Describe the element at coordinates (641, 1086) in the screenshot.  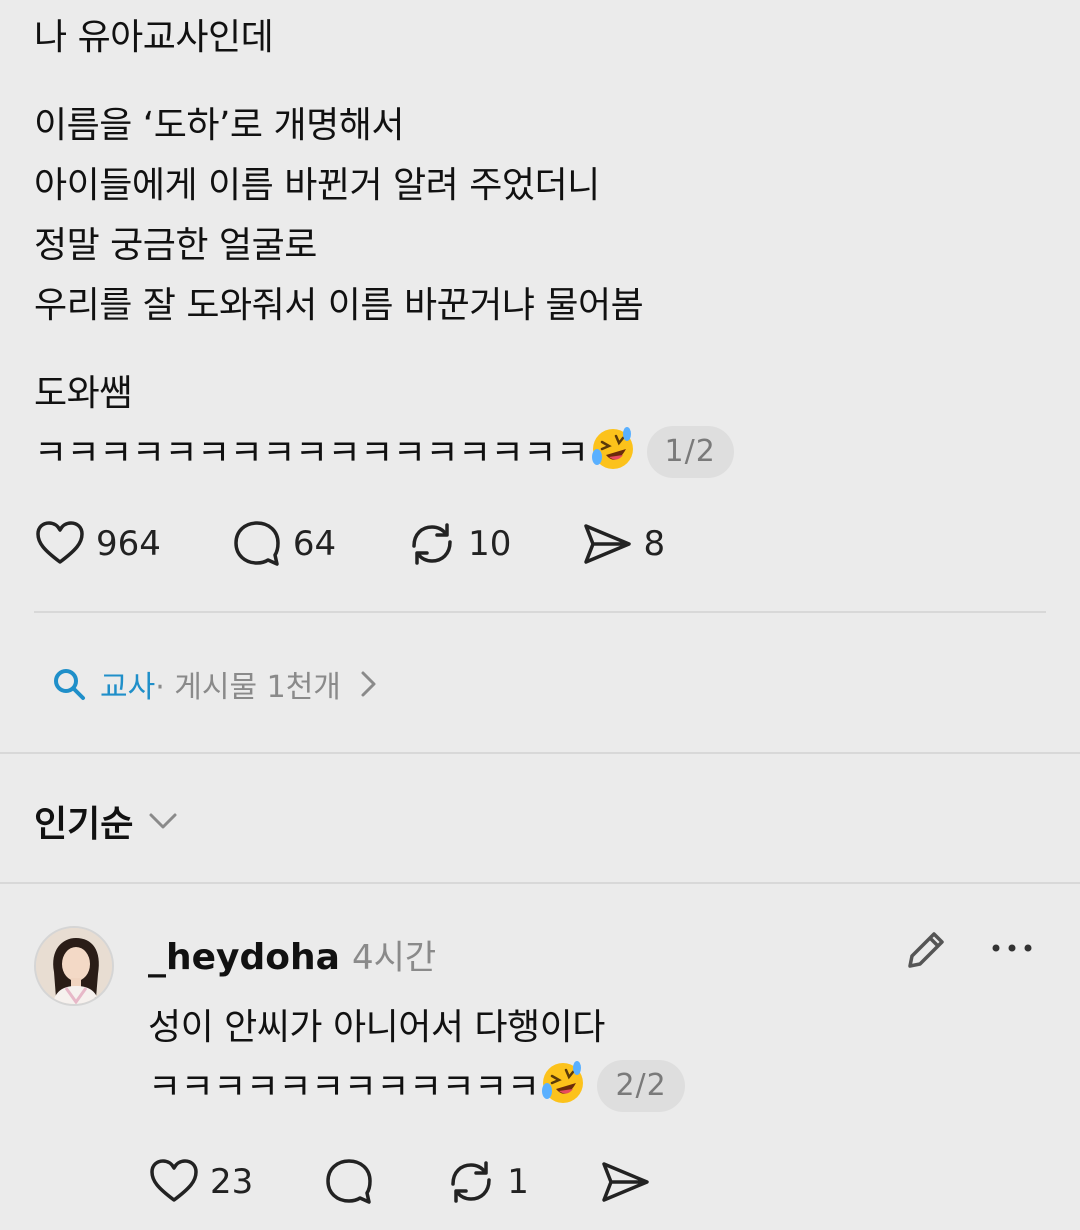
I see `page-indicator: 2/2` at that location.